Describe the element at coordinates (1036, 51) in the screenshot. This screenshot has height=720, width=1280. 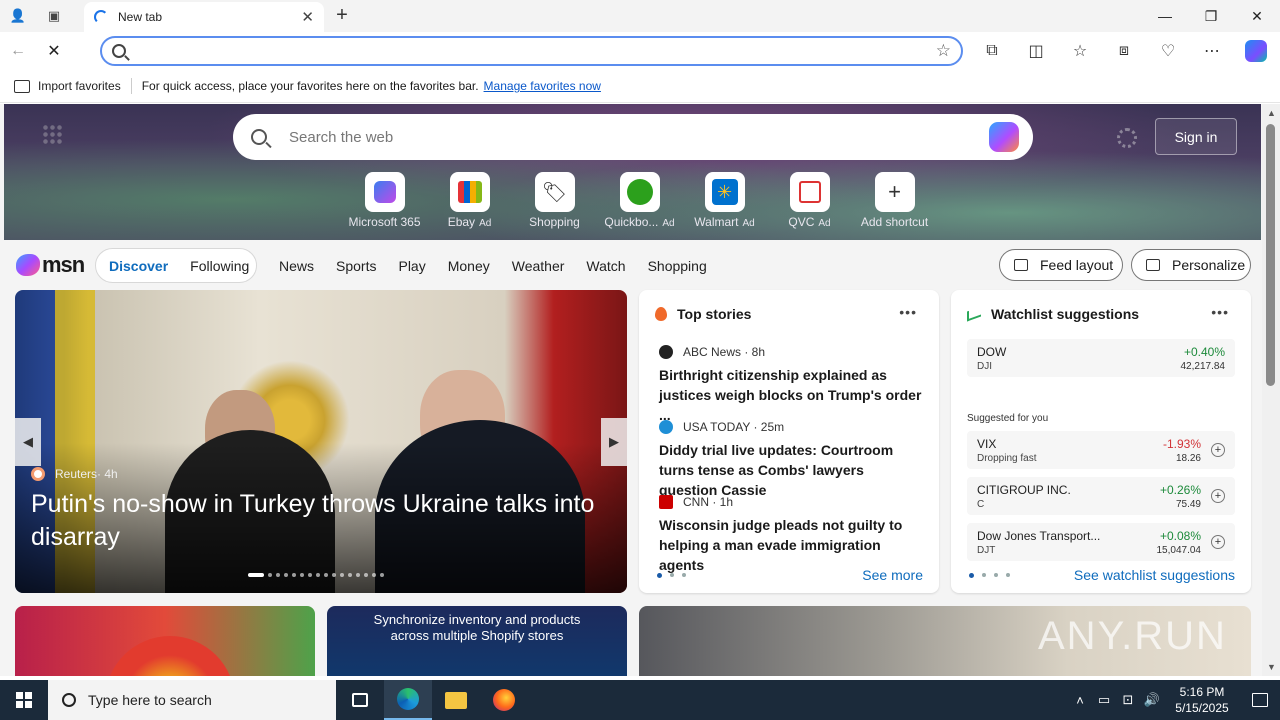
I see `split-screen-icon: ◫` at that location.